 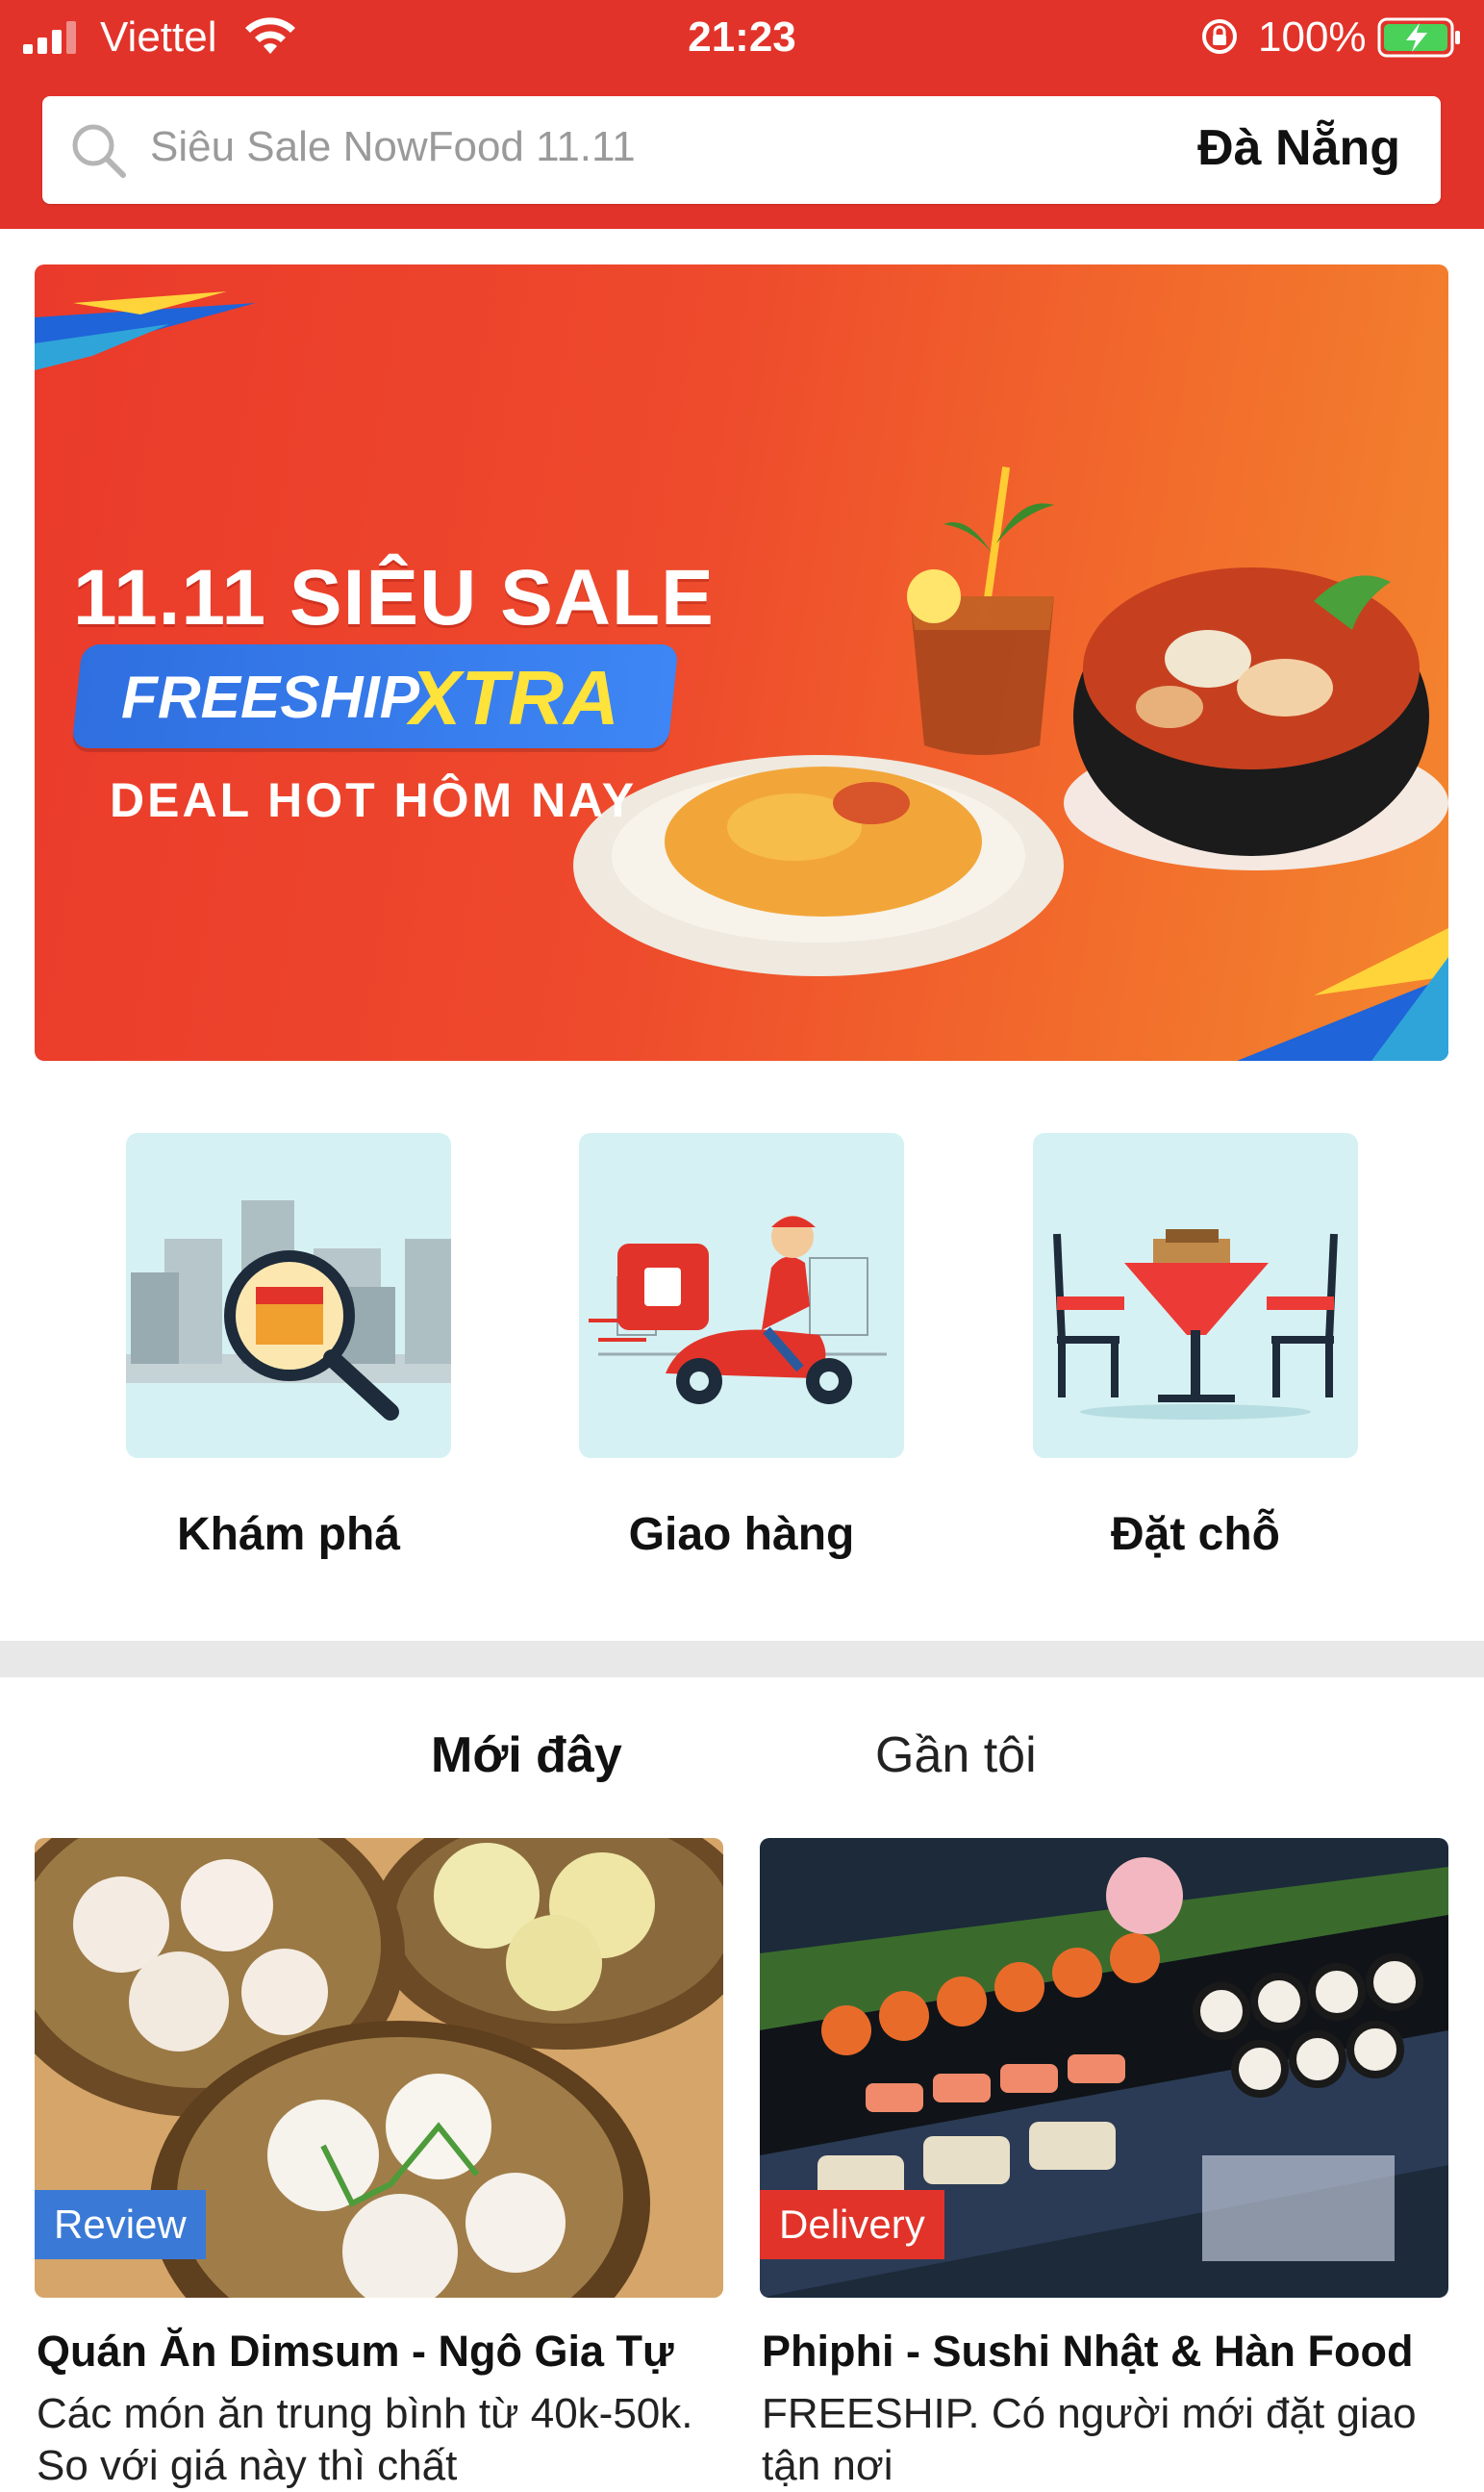 What do you see at coordinates (121, 2224) in the screenshot?
I see `review-badge: Review` at bounding box center [121, 2224].